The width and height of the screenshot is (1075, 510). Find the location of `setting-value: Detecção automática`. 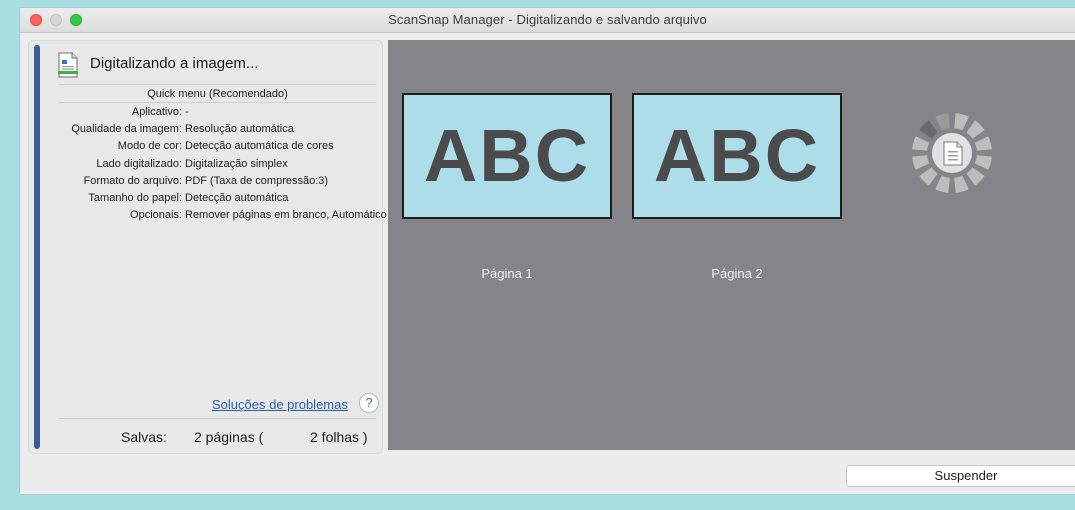

setting-value: Detecção automática is located at coordinates (237, 197).